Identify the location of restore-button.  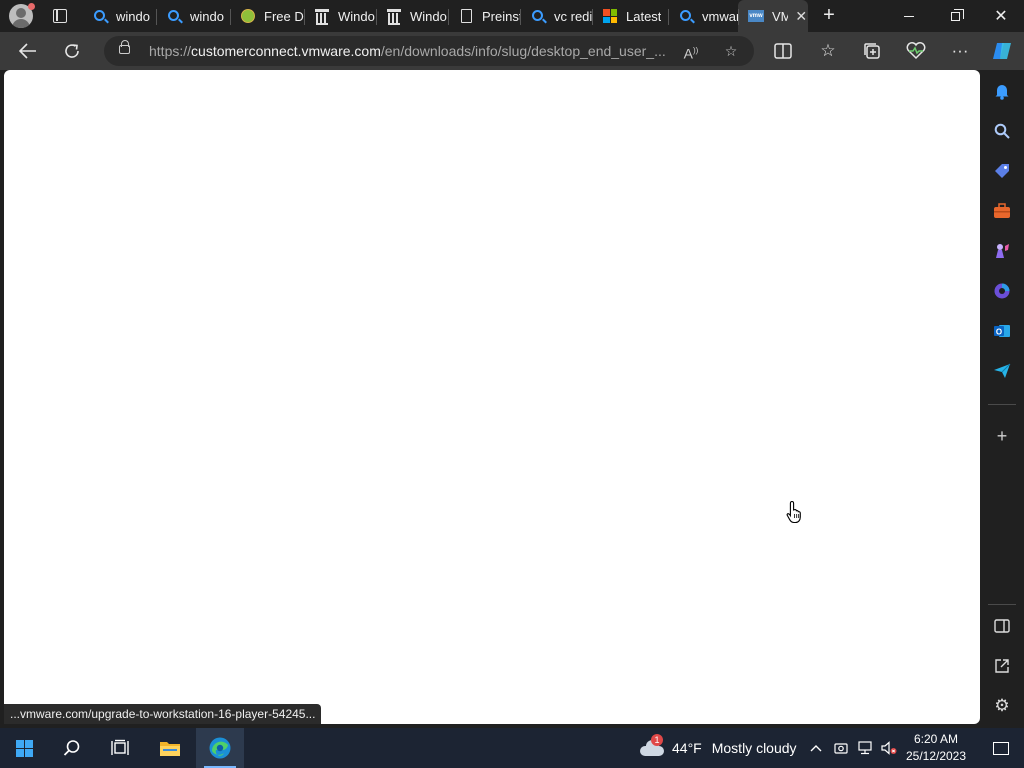
(955, 16).